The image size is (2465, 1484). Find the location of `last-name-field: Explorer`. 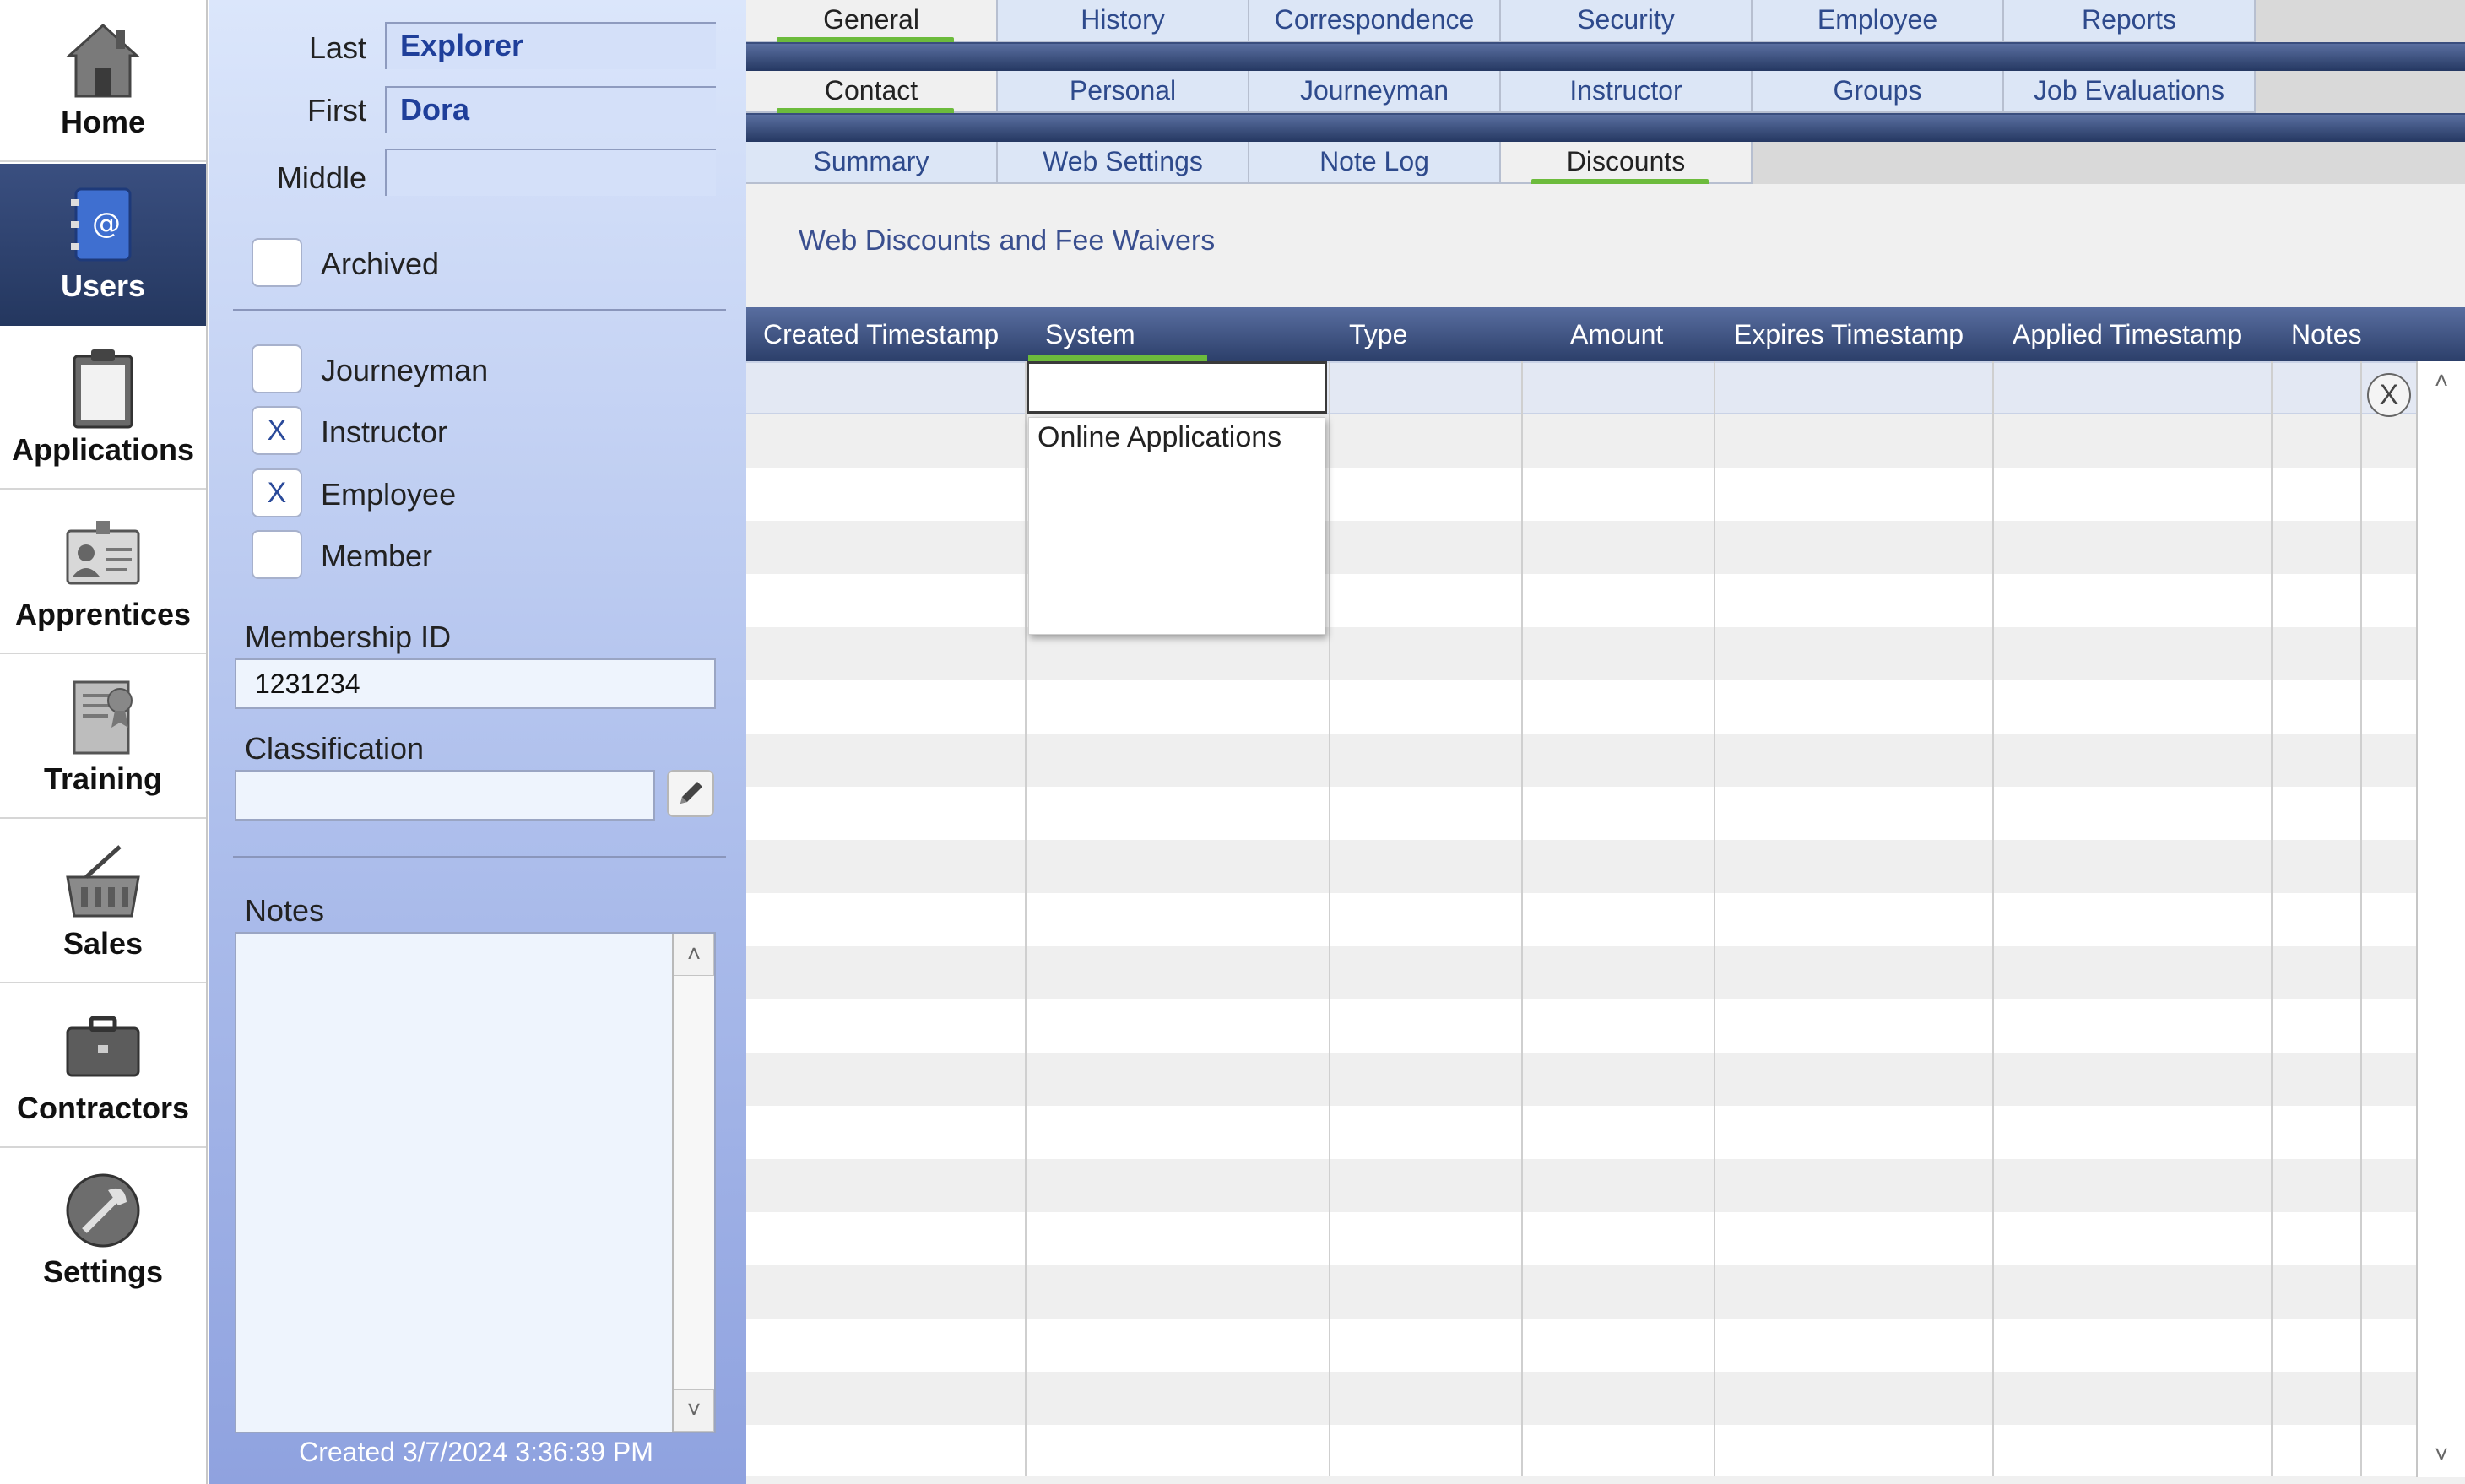

last-name-field: Explorer is located at coordinates (551, 45).